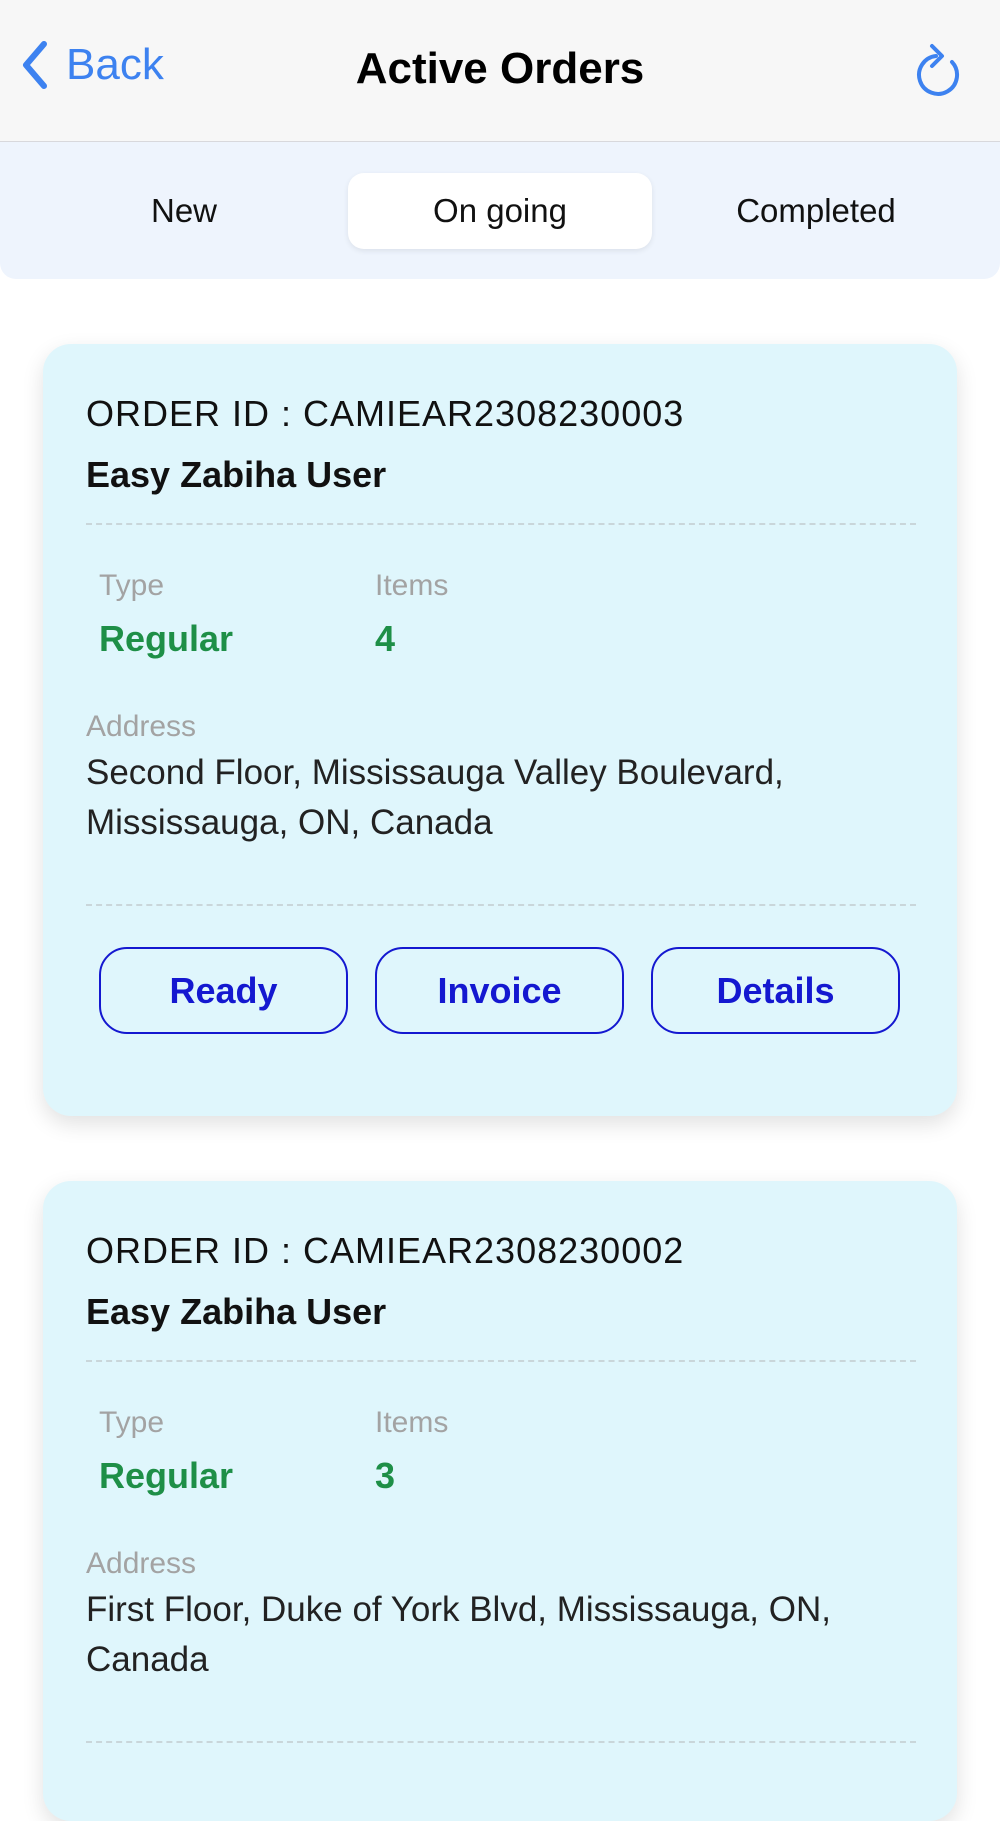 This screenshot has width=1000, height=1821. I want to click on tab-new: New, so click(184, 211).